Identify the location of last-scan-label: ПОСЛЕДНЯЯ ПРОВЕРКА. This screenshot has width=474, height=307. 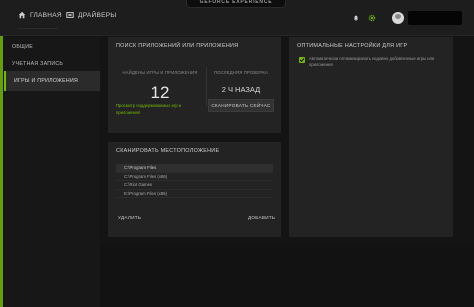
(241, 72).